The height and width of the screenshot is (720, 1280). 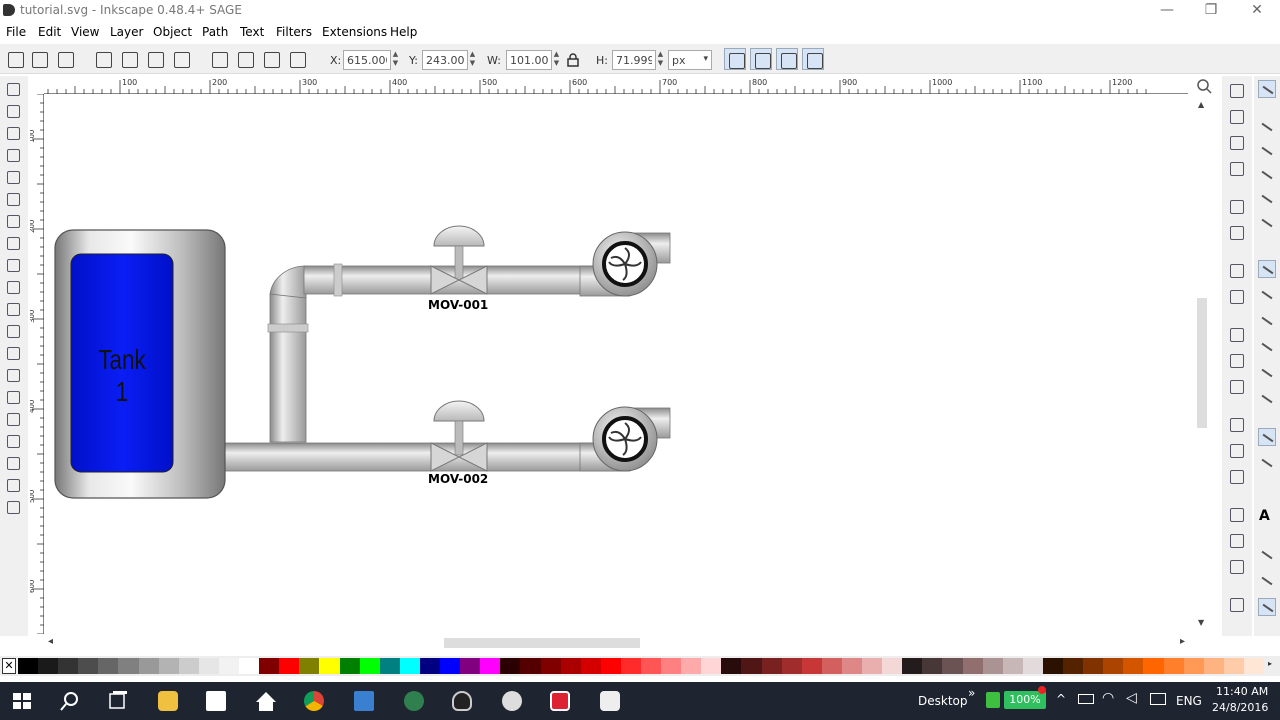 What do you see at coordinates (1240, 707) in the screenshot?
I see `clock-date: 24/8/2016` at bounding box center [1240, 707].